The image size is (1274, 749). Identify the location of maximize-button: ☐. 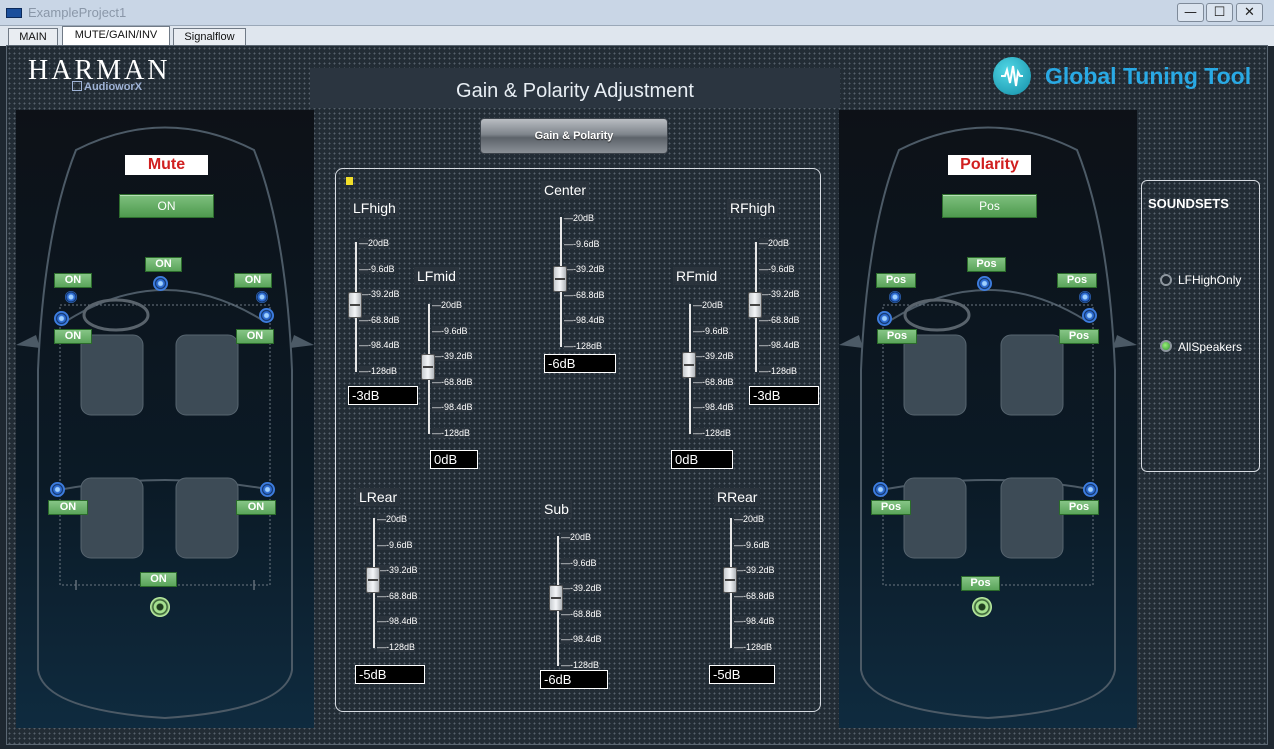
(1219, 12).